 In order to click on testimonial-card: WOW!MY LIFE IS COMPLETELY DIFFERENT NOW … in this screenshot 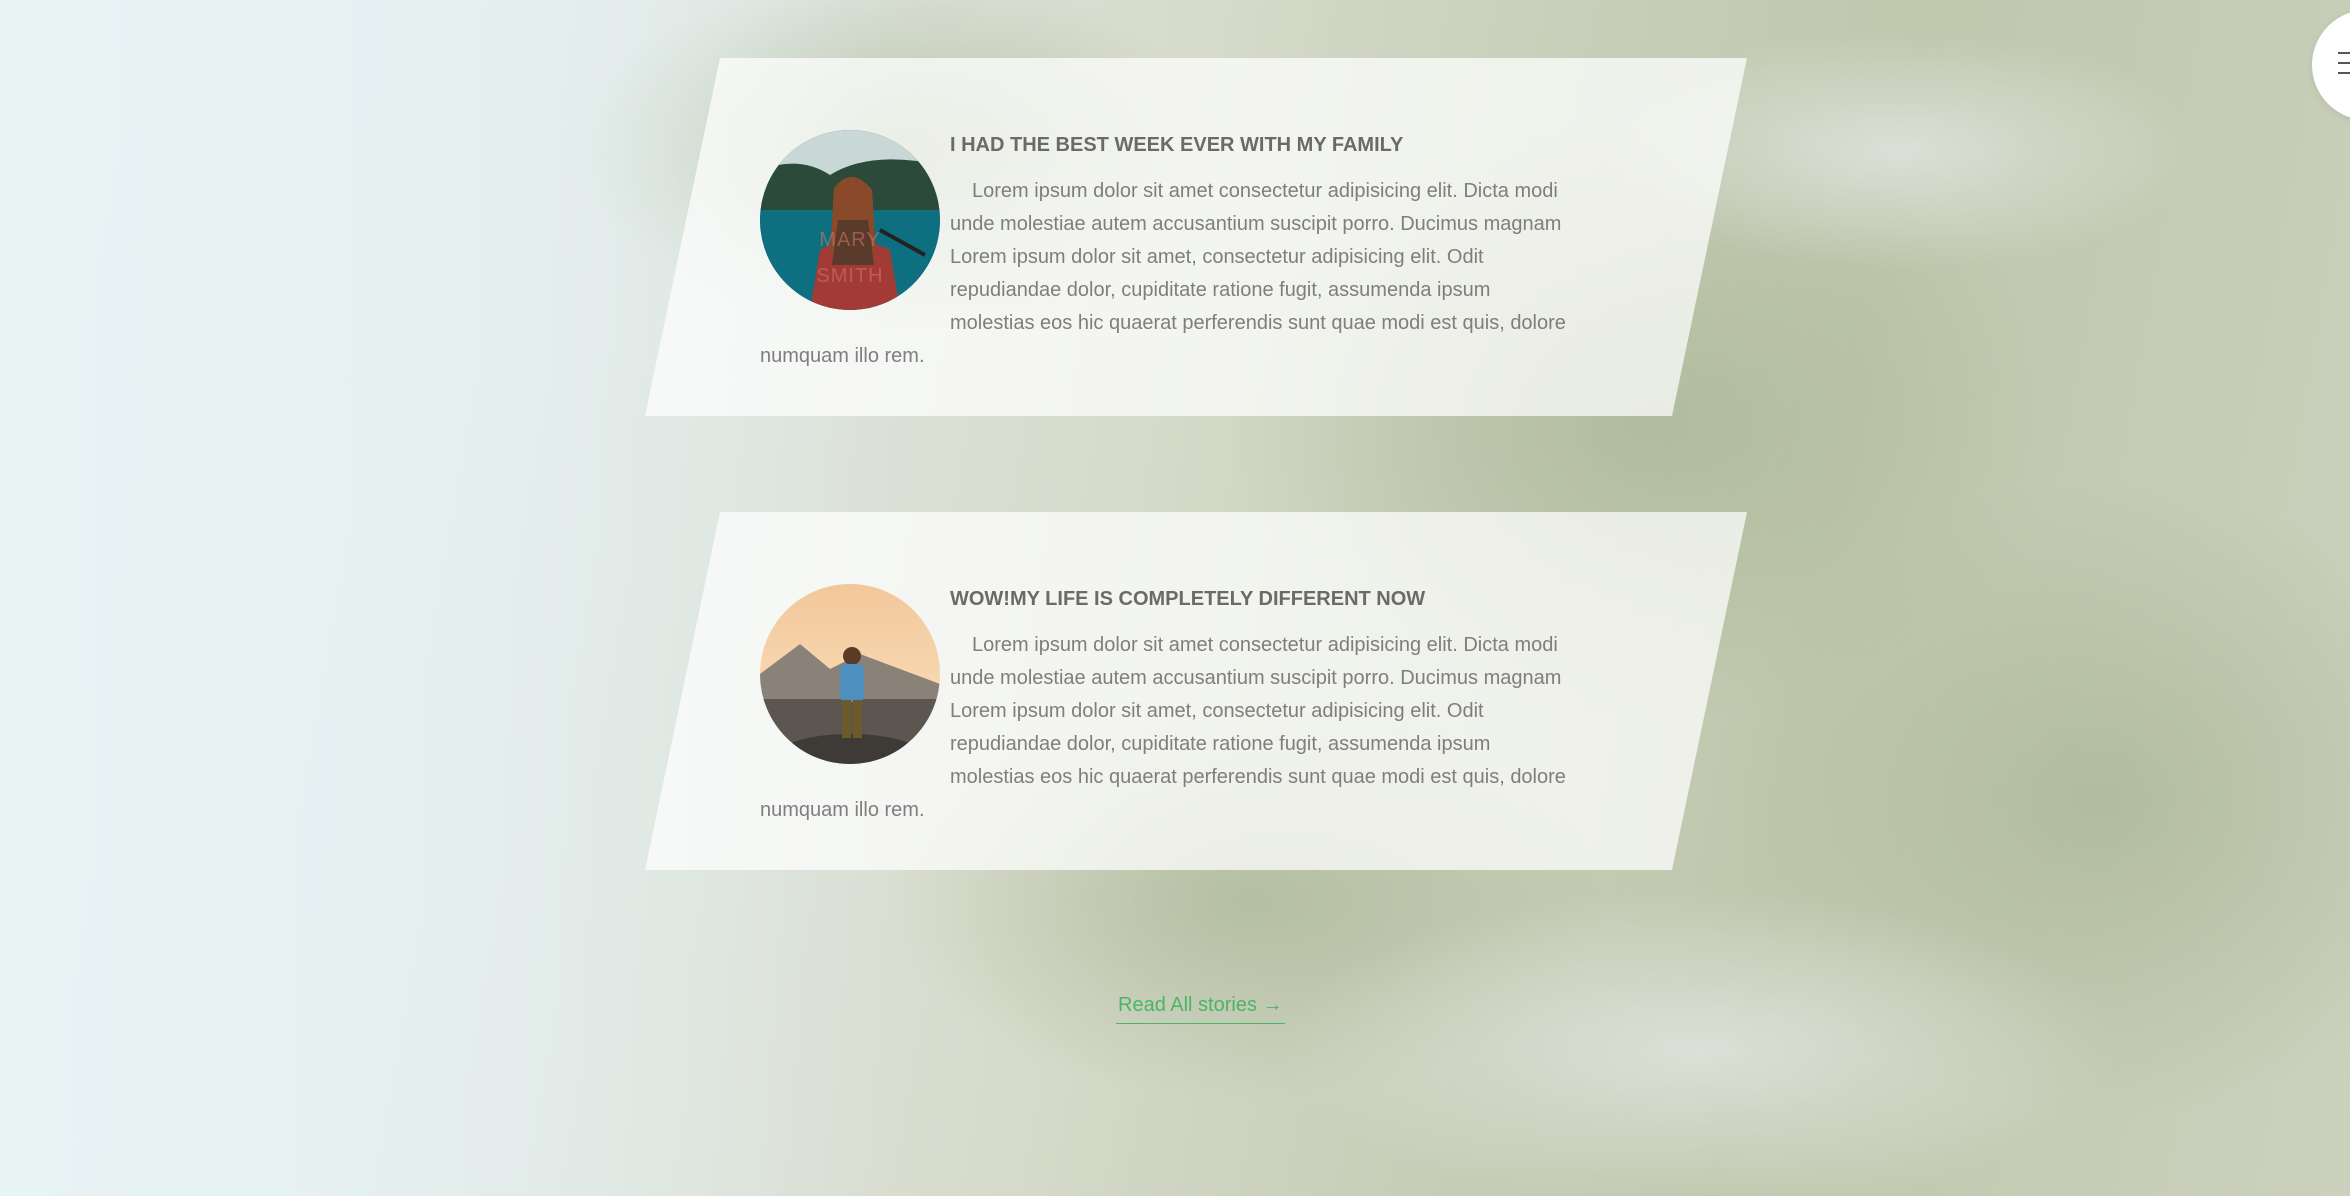, I will do `click(1196, 691)`.